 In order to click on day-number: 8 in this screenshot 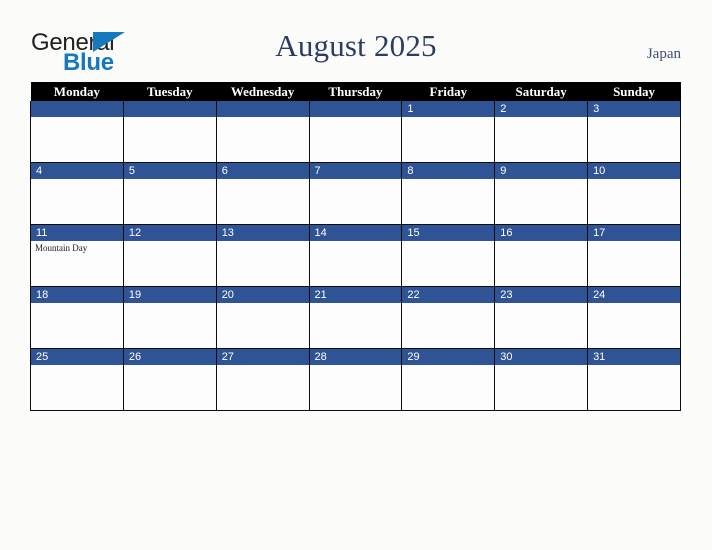, I will do `click(448, 171)`.